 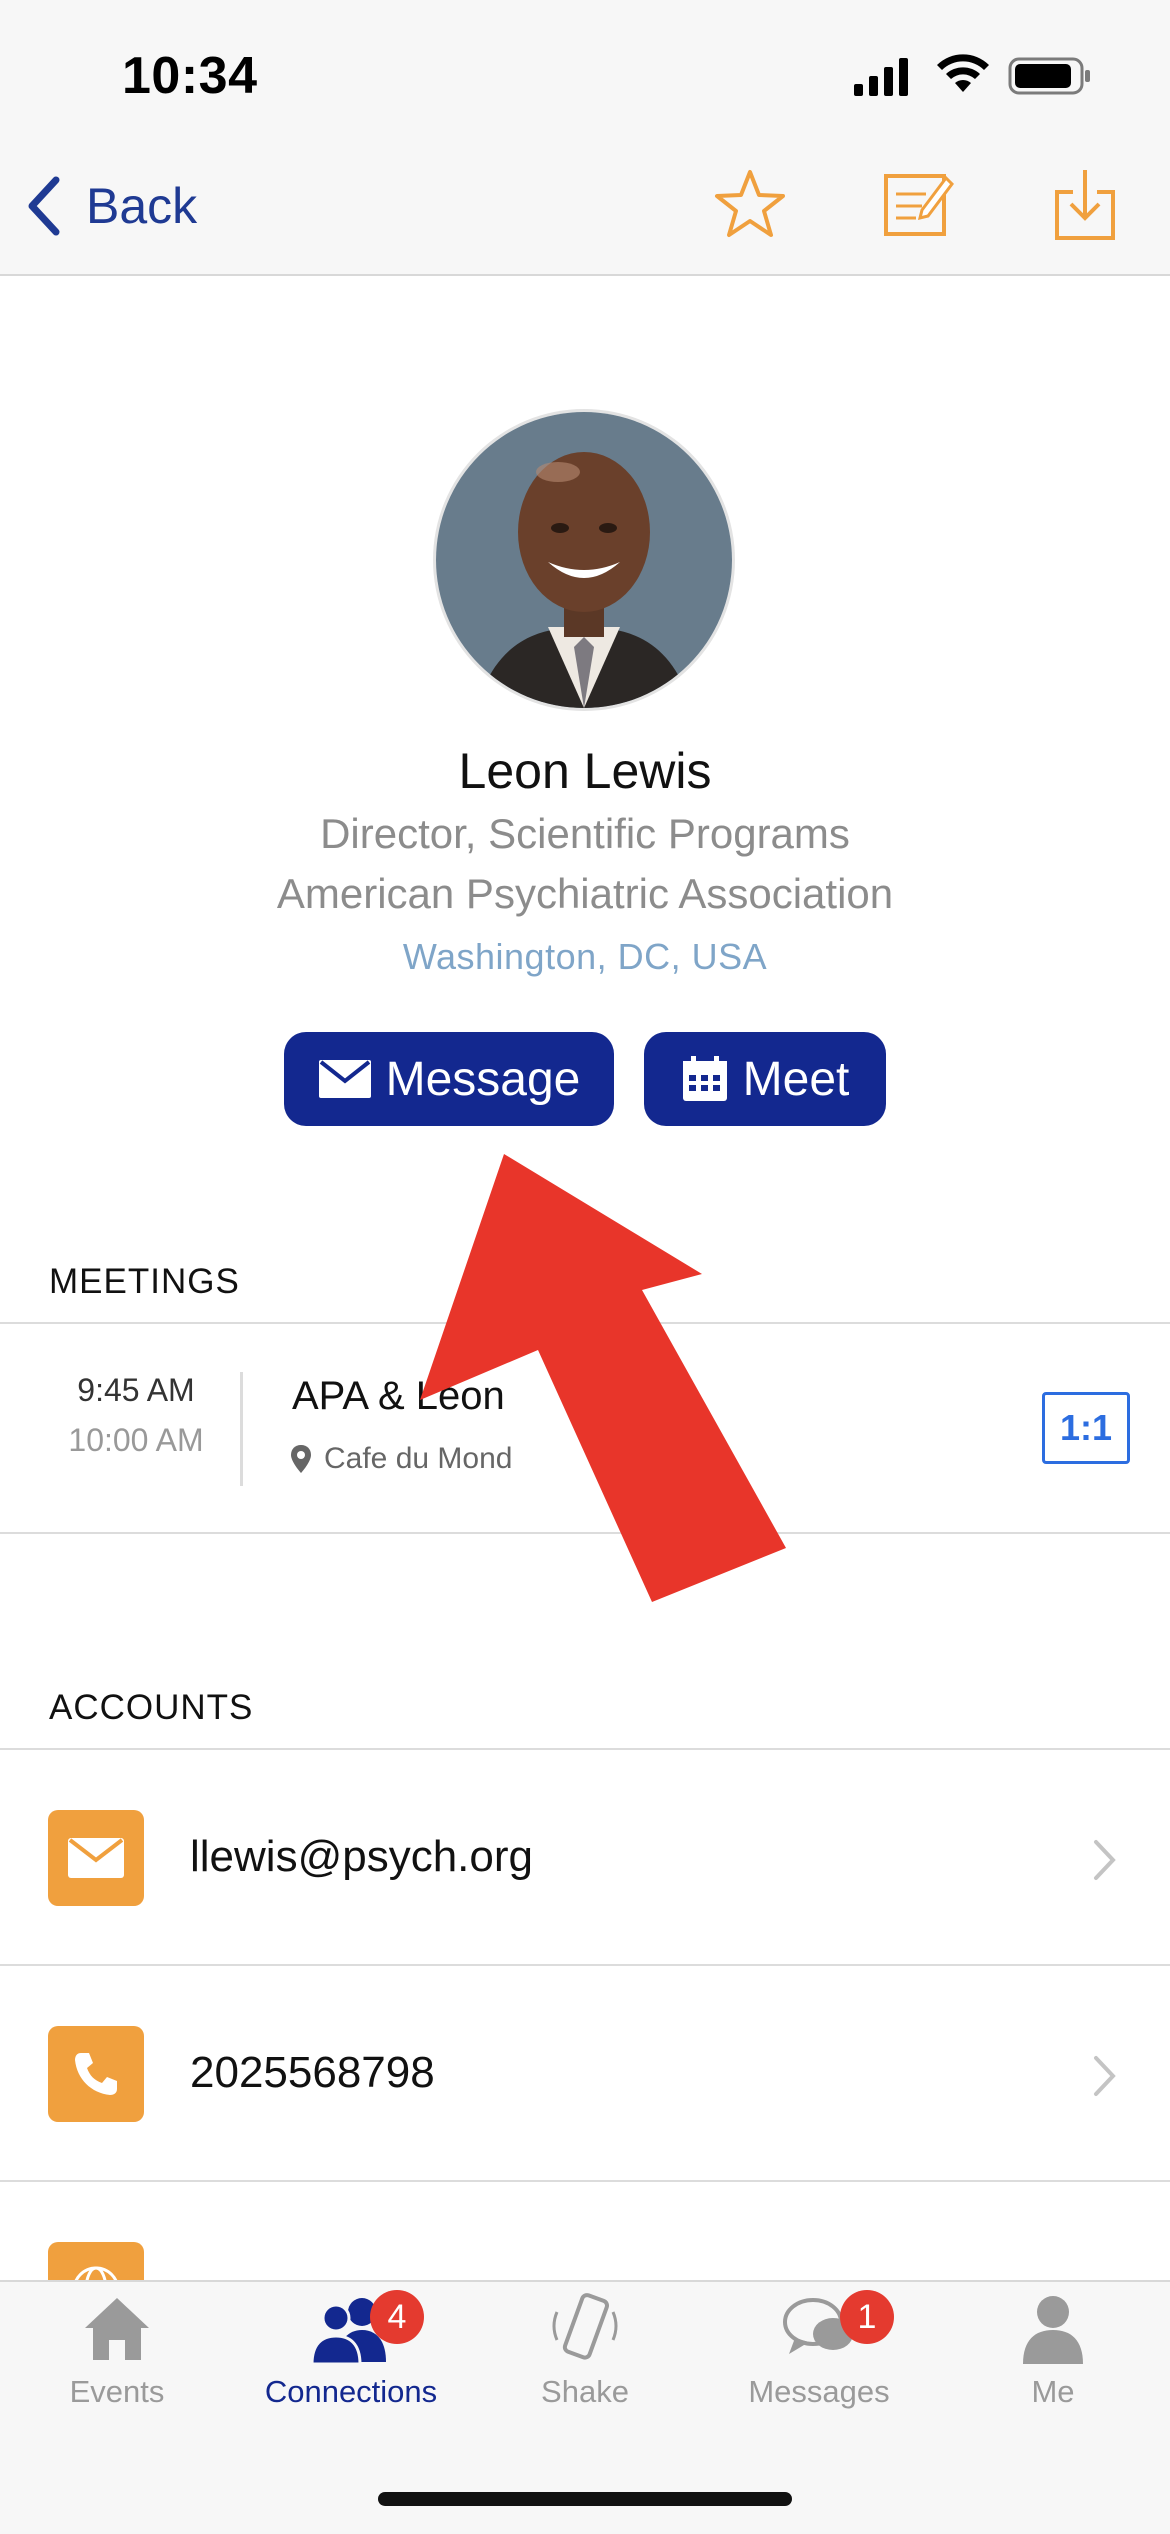 What do you see at coordinates (585, 2391) in the screenshot?
I see `tab-label: Shake` at bounding box center [585, 2391].